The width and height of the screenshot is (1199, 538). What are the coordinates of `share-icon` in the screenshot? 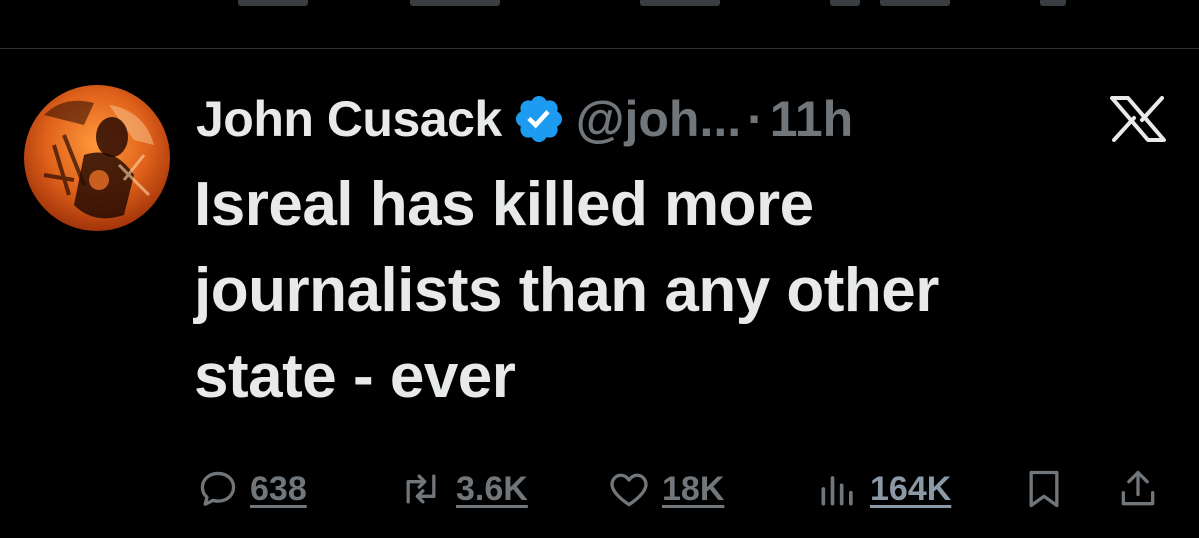 It's located at (1138, 488).